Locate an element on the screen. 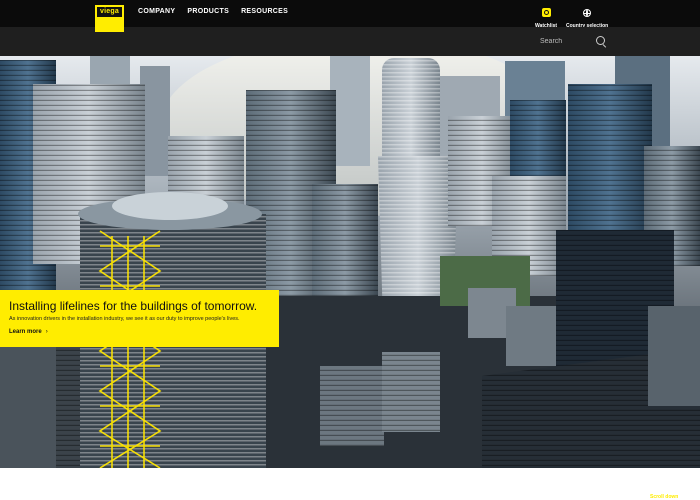 The width and height of the screenshot is (700, 500). country-selection-button: Country selection is located at coordinates (587, 16).